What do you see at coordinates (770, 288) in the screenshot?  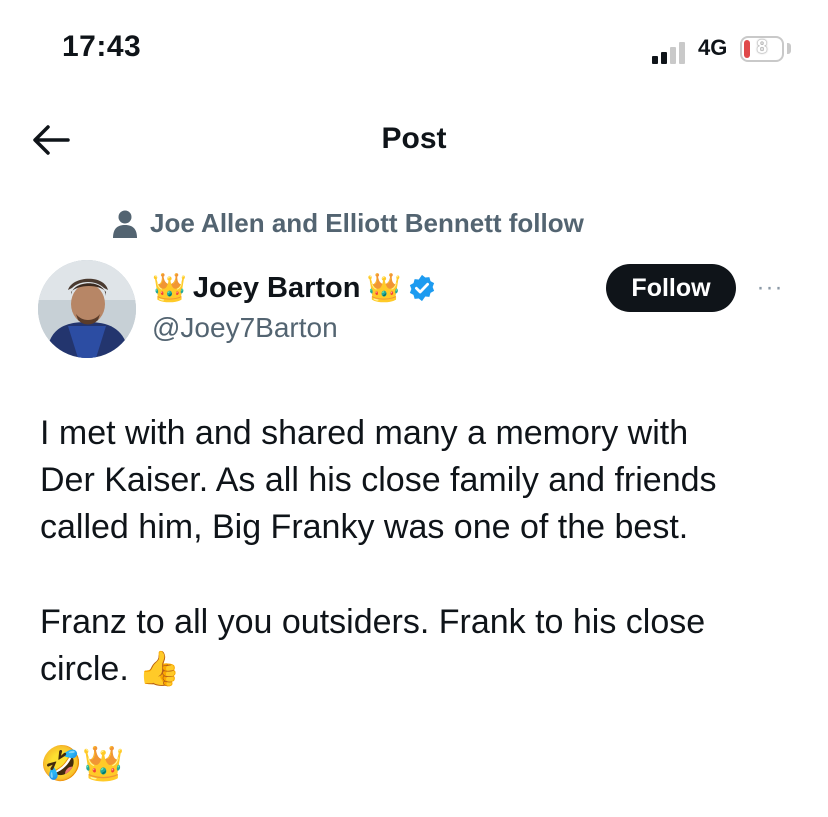 I see `more-options-icon: ···` at bounding box center [770, 288].